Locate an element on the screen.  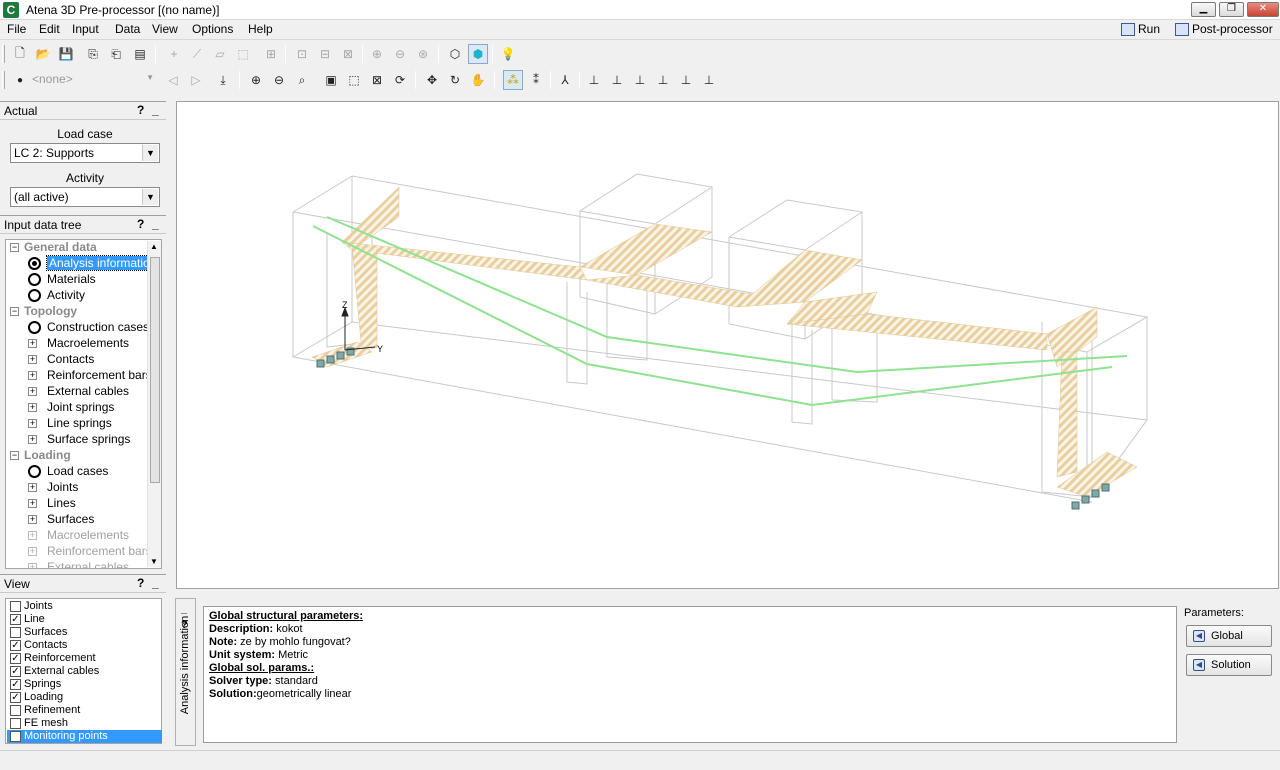
menu-view: View is located at coordinates (165, 29).